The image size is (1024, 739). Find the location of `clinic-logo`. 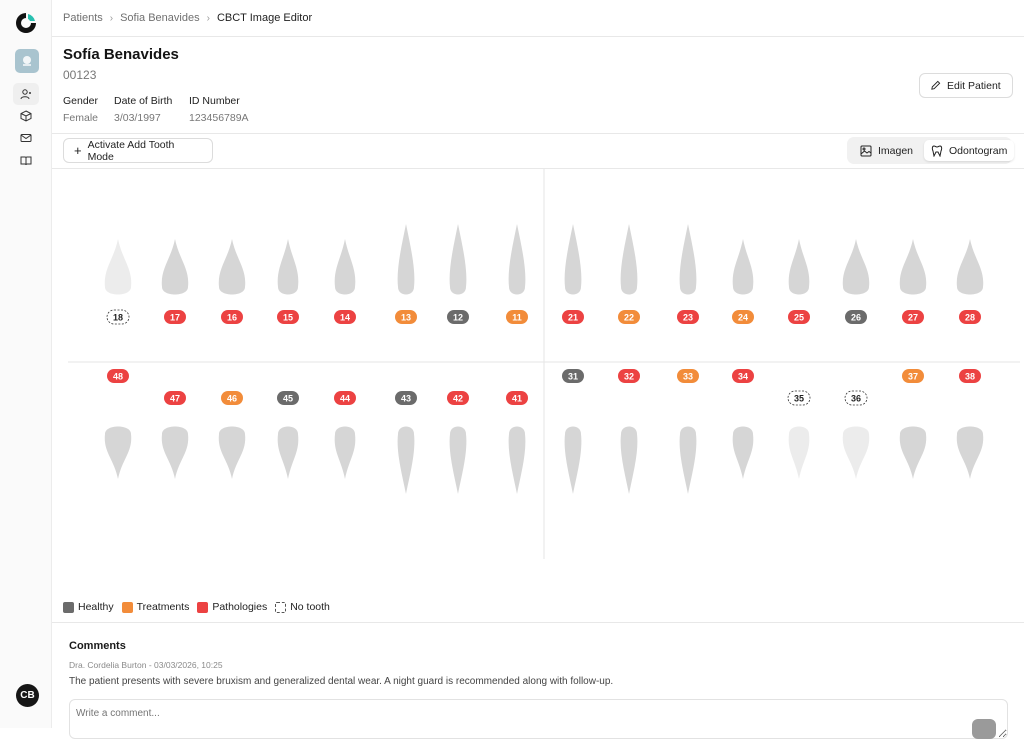

clinic-logo is located at coordinates (27, 61).